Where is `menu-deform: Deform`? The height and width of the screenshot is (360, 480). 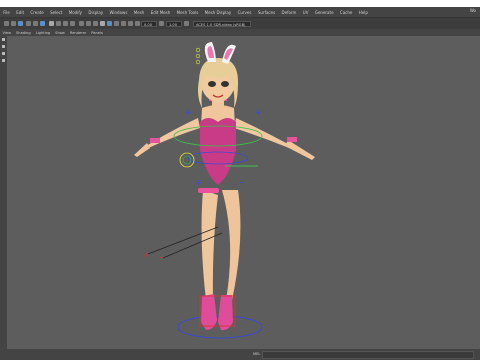 menu-deform: Deform is located at coordinates (288, 12).